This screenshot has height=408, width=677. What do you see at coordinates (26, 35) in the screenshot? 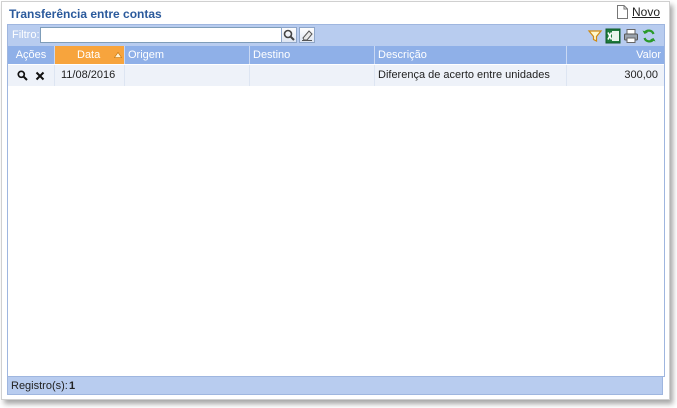
I see `filter-label: Filtro:` at bounding box center [26, 35].